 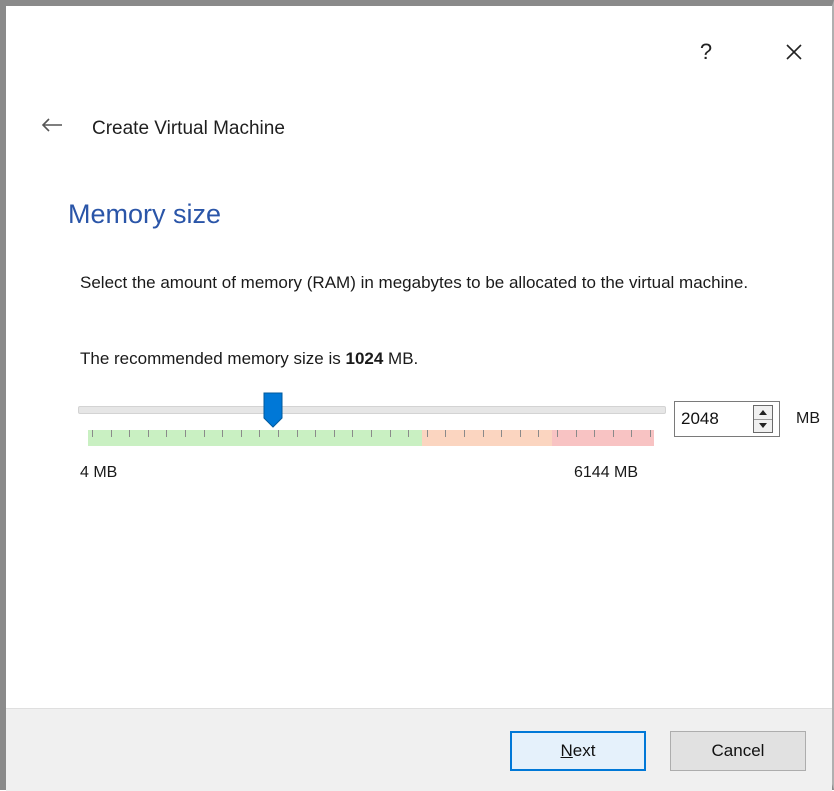 I want to click on memory-input, so click(x=715, y=419).